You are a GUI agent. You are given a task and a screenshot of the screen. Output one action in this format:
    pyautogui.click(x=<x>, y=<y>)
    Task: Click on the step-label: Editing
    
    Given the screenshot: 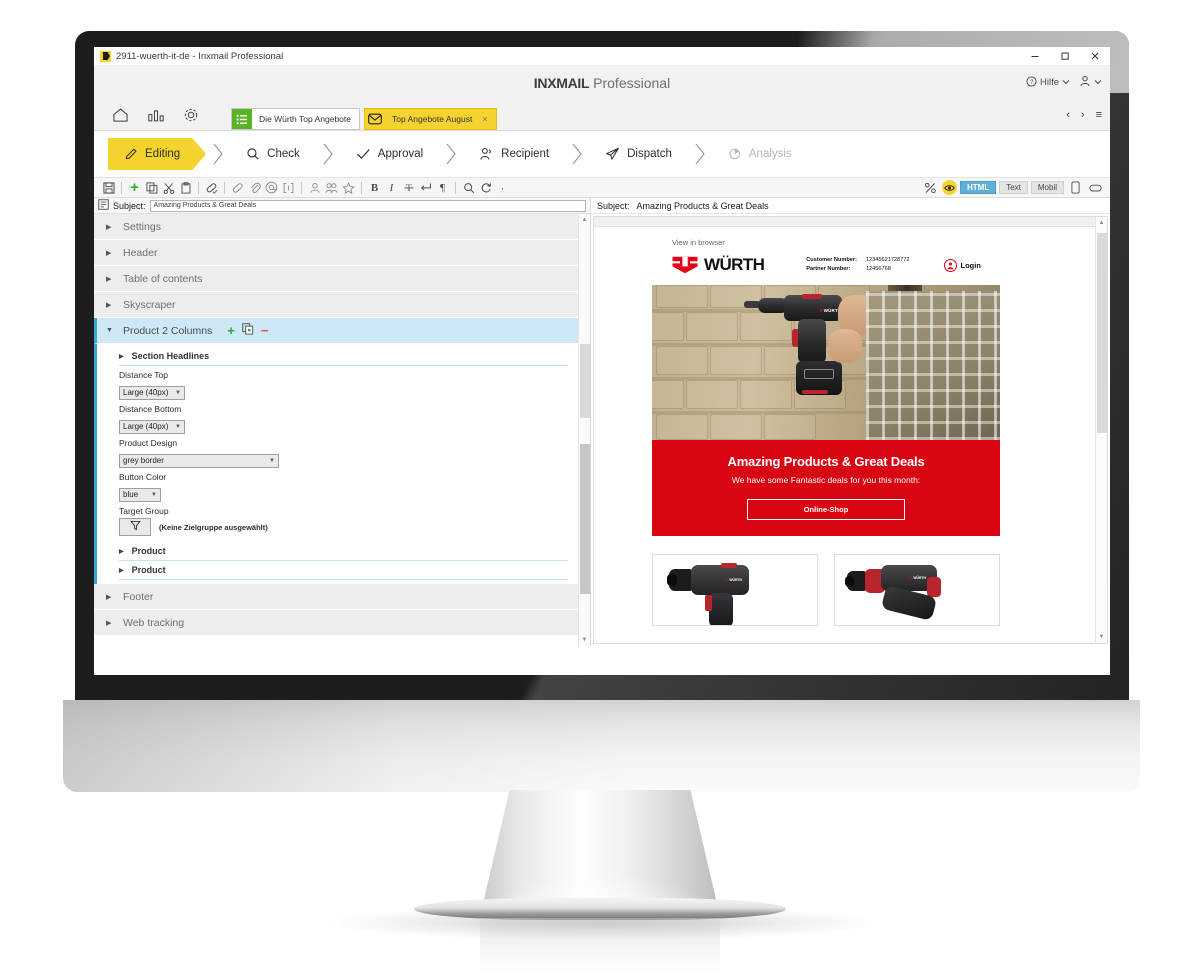 What is the action you would take?
    pyautogui.click(x=163, y=154)
    